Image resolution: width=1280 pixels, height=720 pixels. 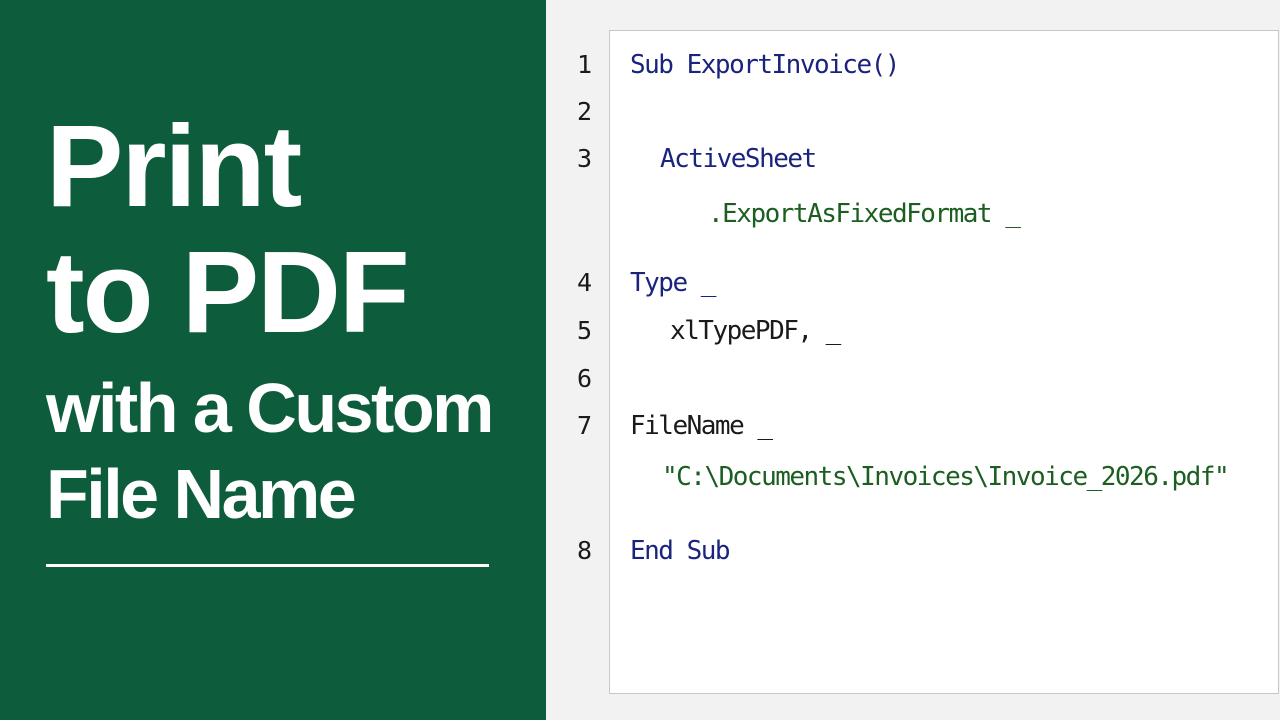 What do you see at coordinates (864, 214) in the screenshot?
I see `code-line-export-method: .ExportAsFixedFormat _` at bounding box center [864, 214].